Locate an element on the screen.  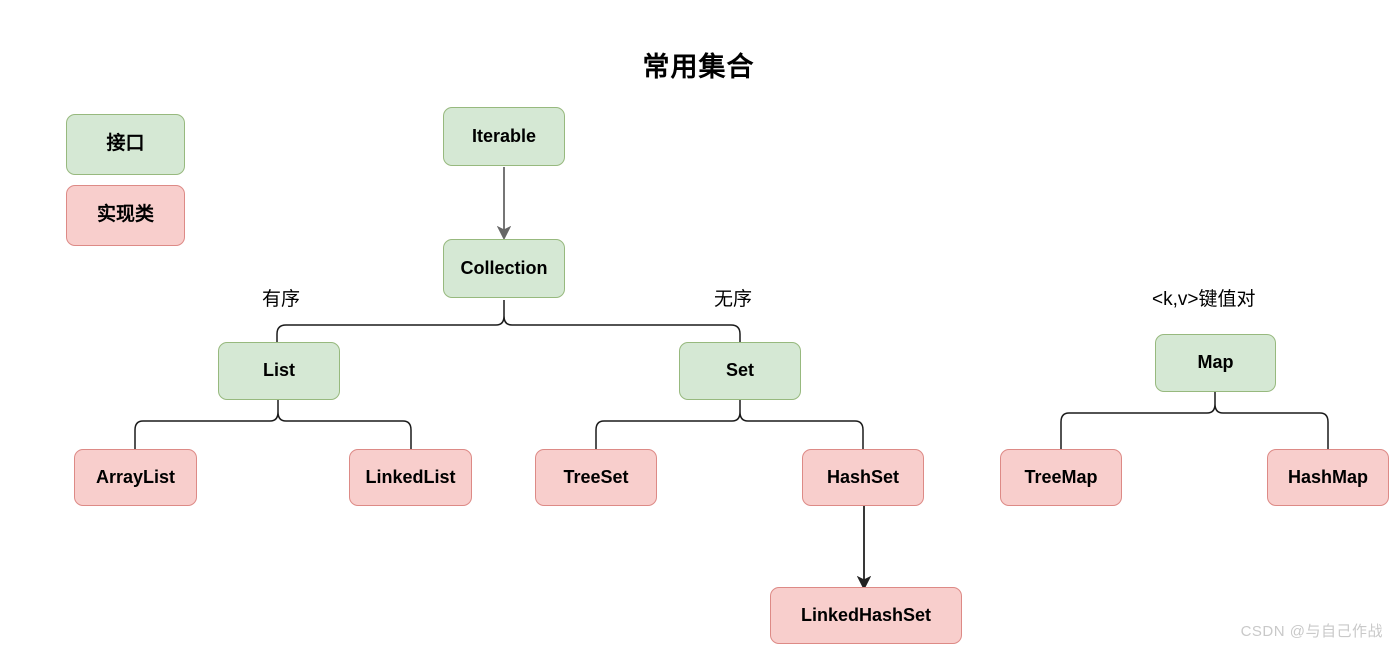
node-iterable: Iterable is located at coordinates (504, 136).